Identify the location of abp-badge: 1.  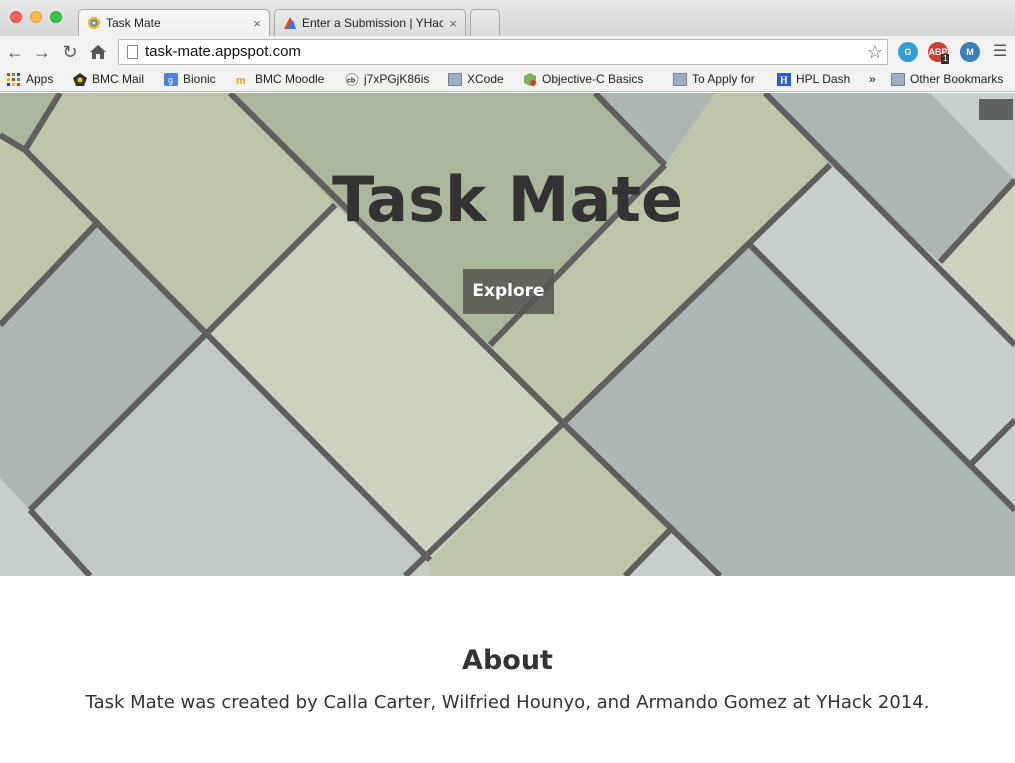
(945, 59).